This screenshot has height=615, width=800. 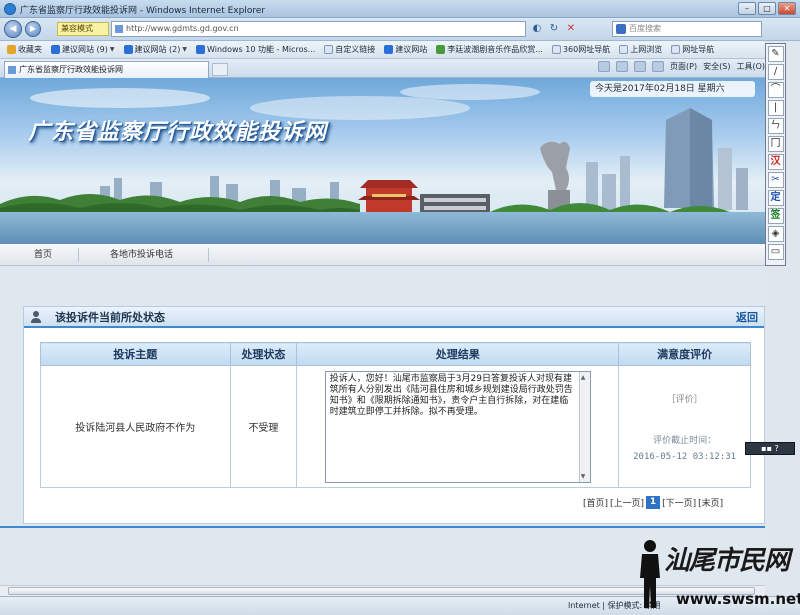 I want to click on fav-item-suggested-2: 建议网站 (2) ▼, so click(x=156, y=49).